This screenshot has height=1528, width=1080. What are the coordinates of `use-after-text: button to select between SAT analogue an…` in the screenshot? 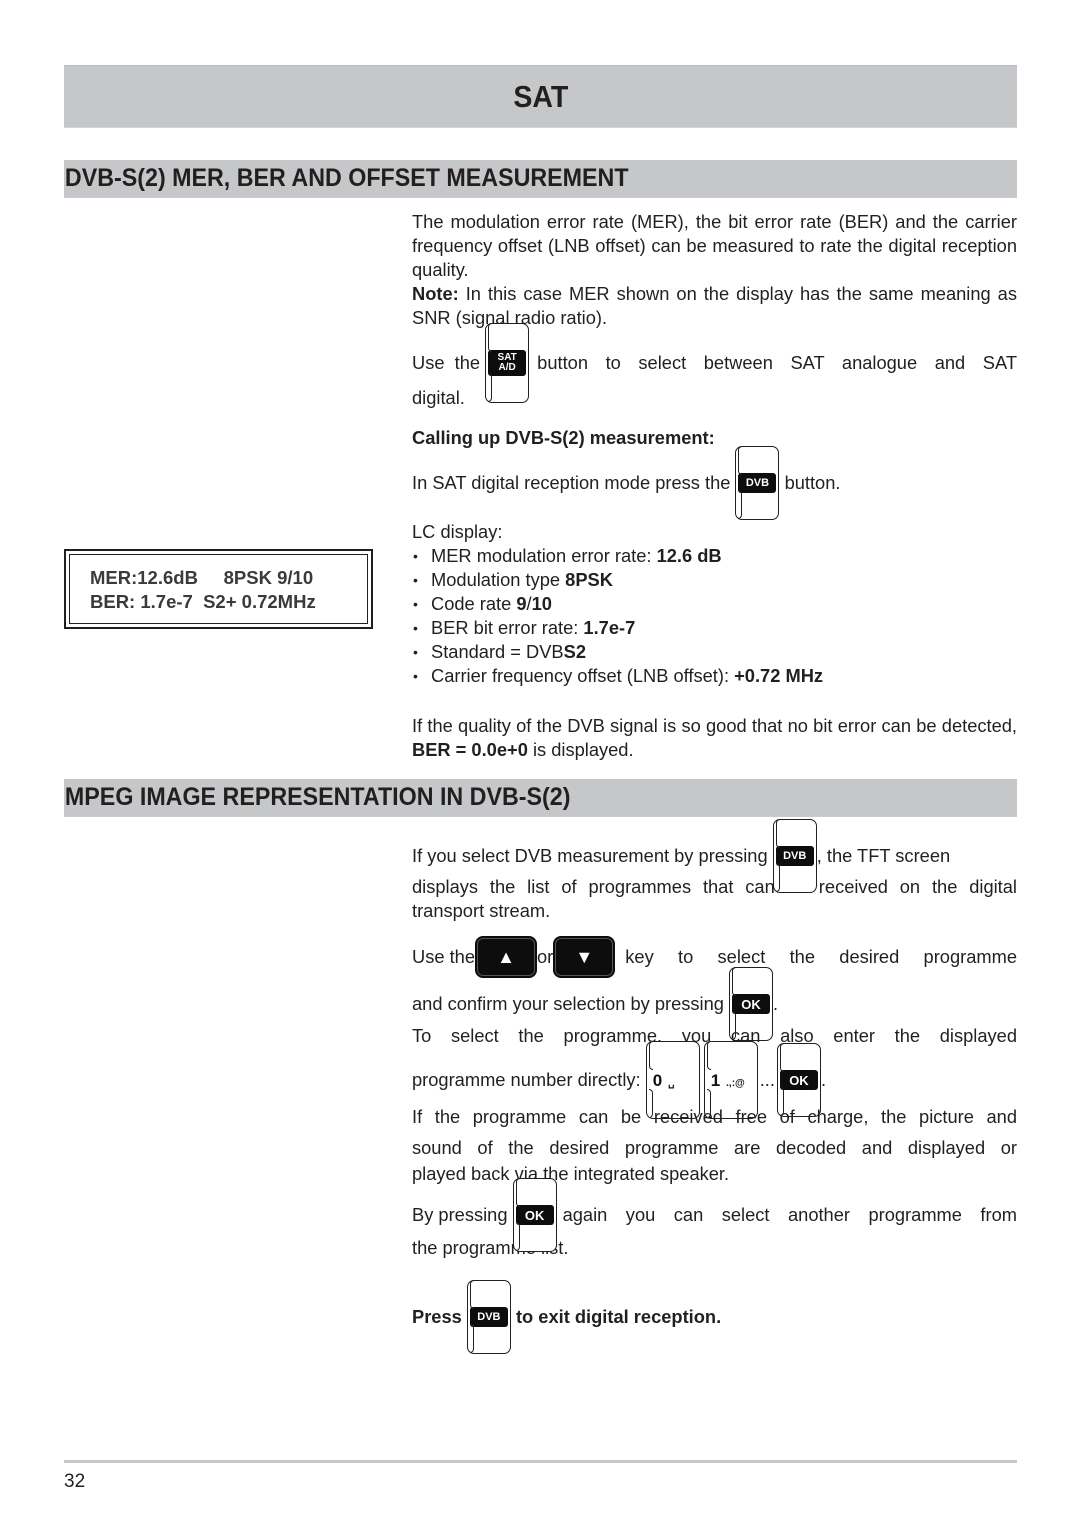 It's located at (777, 362).